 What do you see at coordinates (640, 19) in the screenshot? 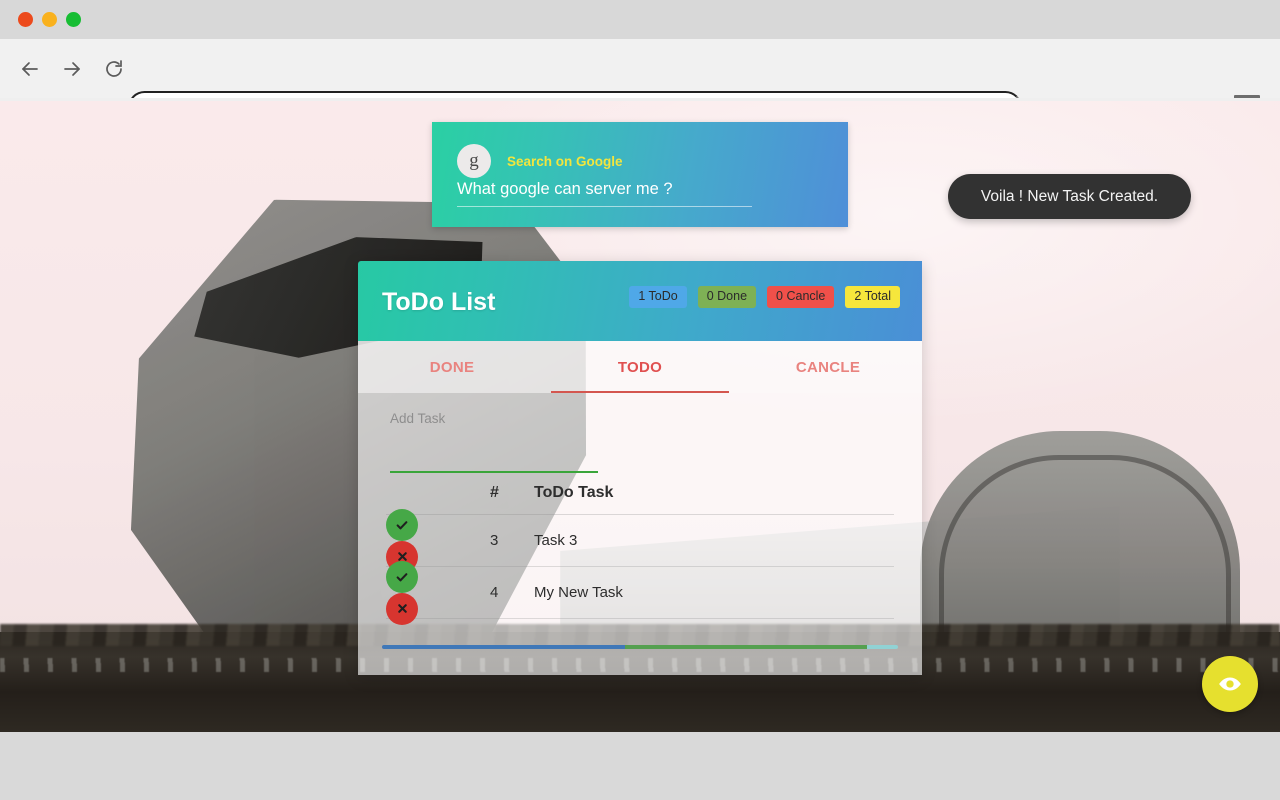
I see `browser-titlebar` at bounding box center [640, 19].